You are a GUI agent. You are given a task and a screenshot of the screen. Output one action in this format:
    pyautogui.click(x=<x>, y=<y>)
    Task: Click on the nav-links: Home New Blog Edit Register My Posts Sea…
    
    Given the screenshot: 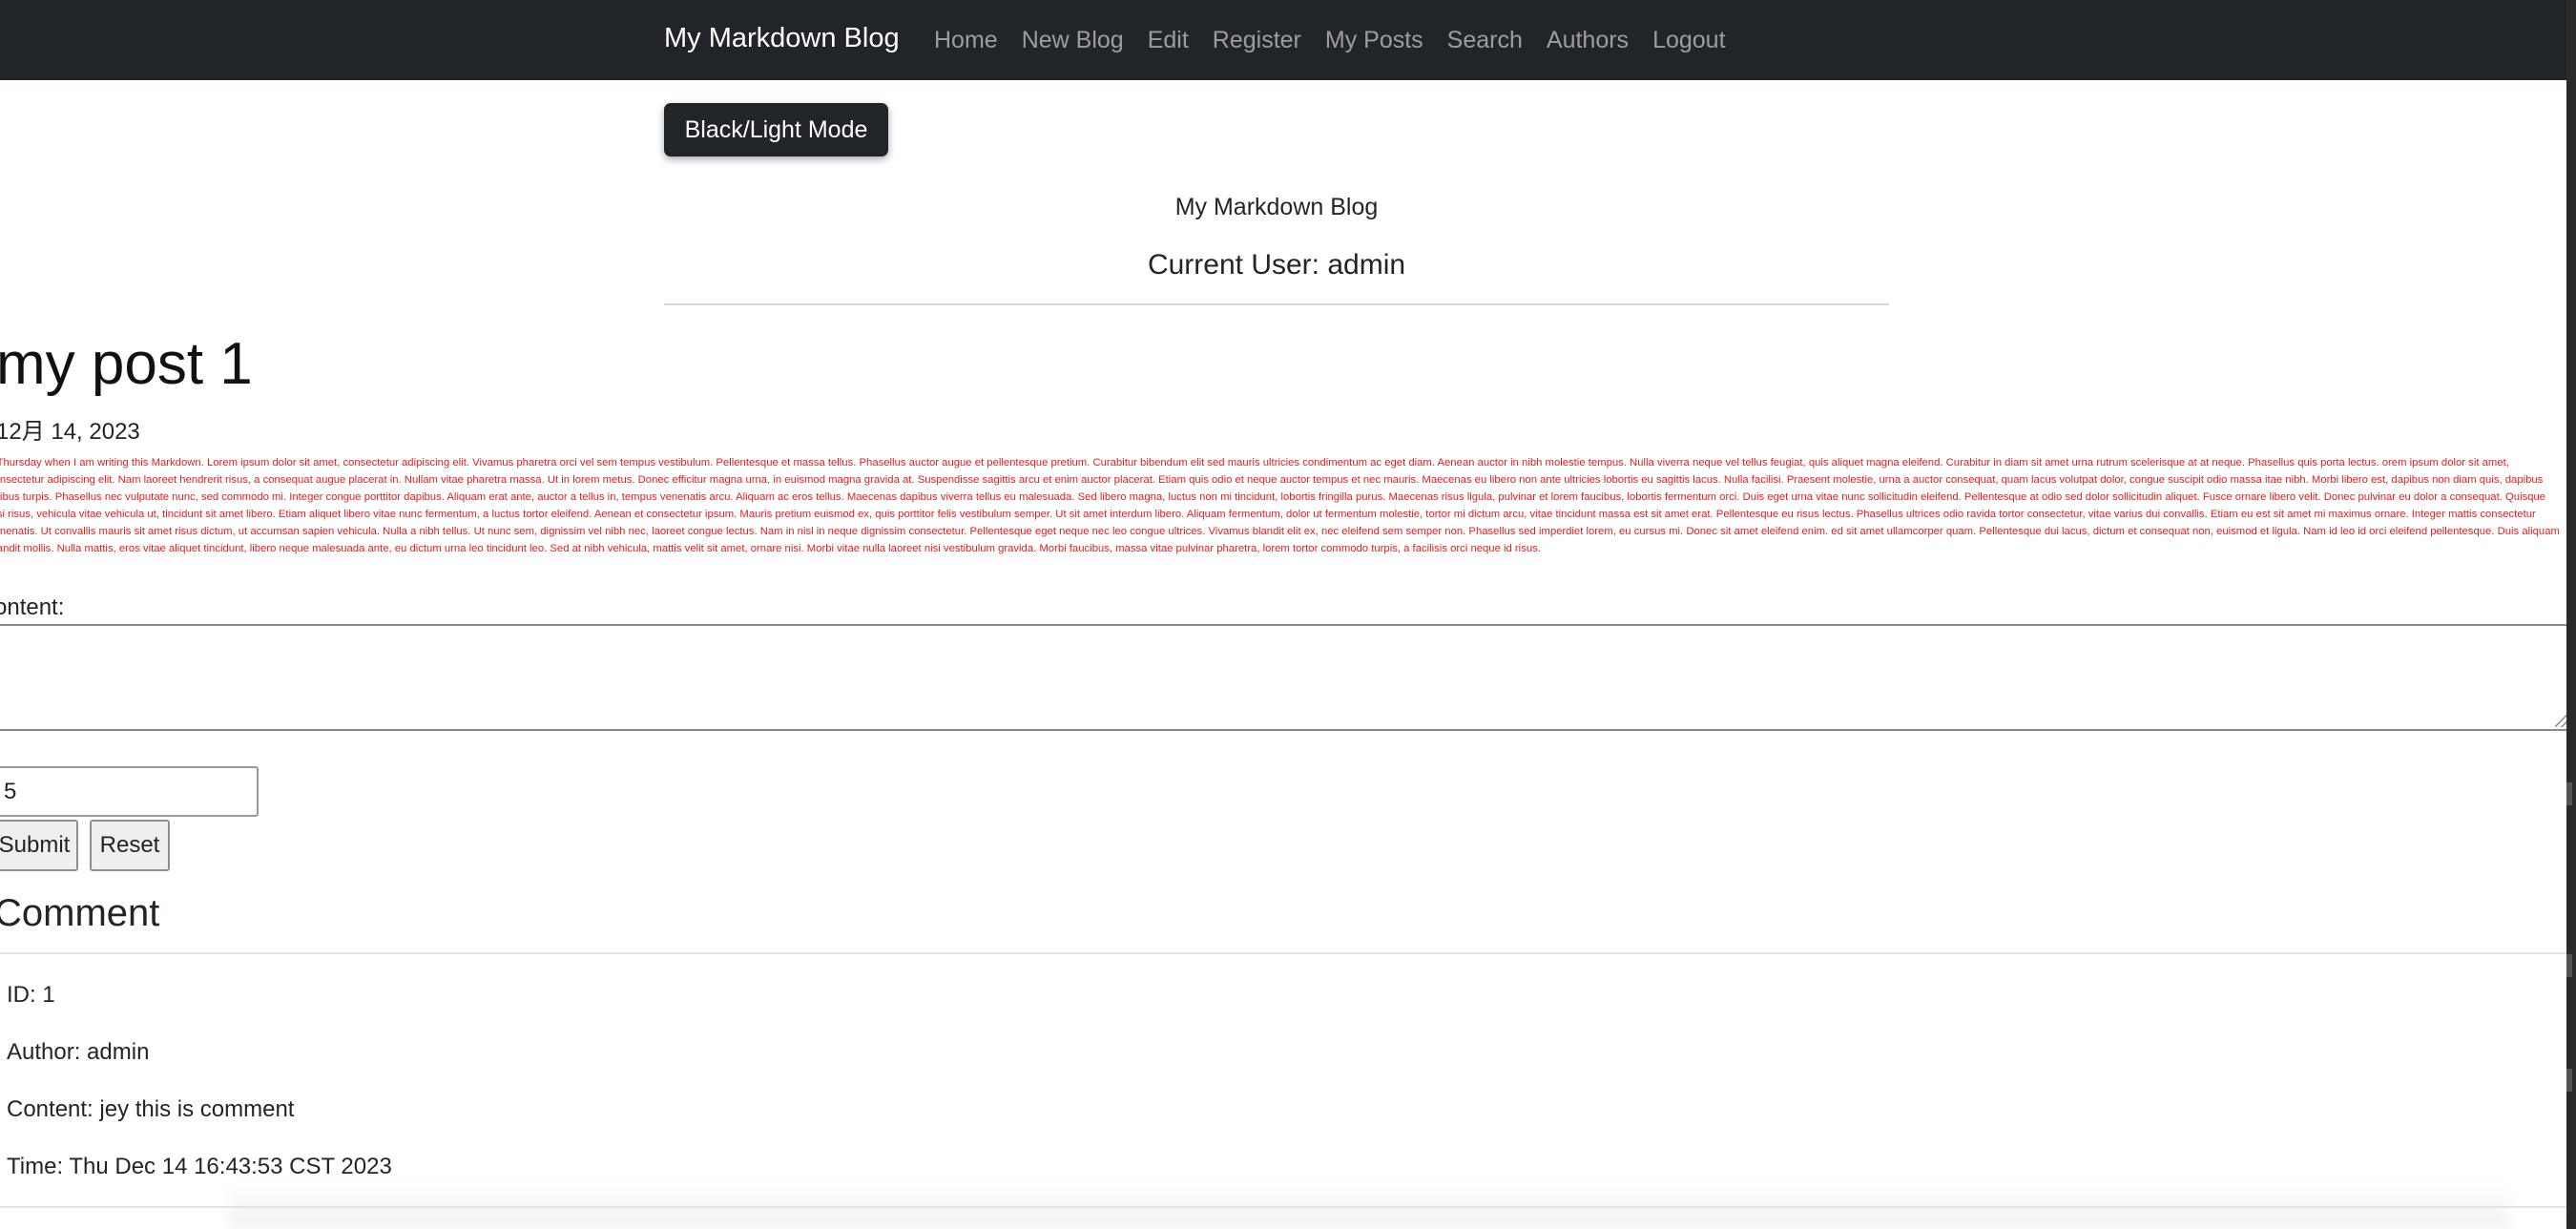 What is the action you would take?
    pyautogui.click(x=1330, y=41)
    